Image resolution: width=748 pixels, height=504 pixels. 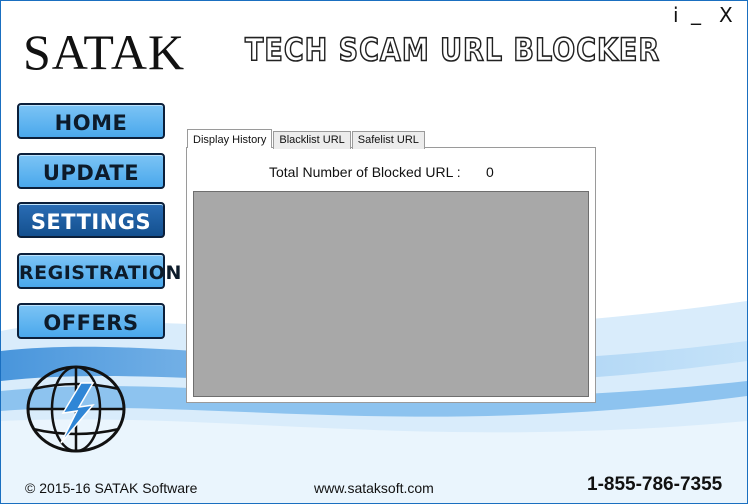 What do you see at coordinates (365, 172) in the screenshot?
I see `total-blocked-label: Total Number of Blocked URL :` at bounding box center [365, 172].